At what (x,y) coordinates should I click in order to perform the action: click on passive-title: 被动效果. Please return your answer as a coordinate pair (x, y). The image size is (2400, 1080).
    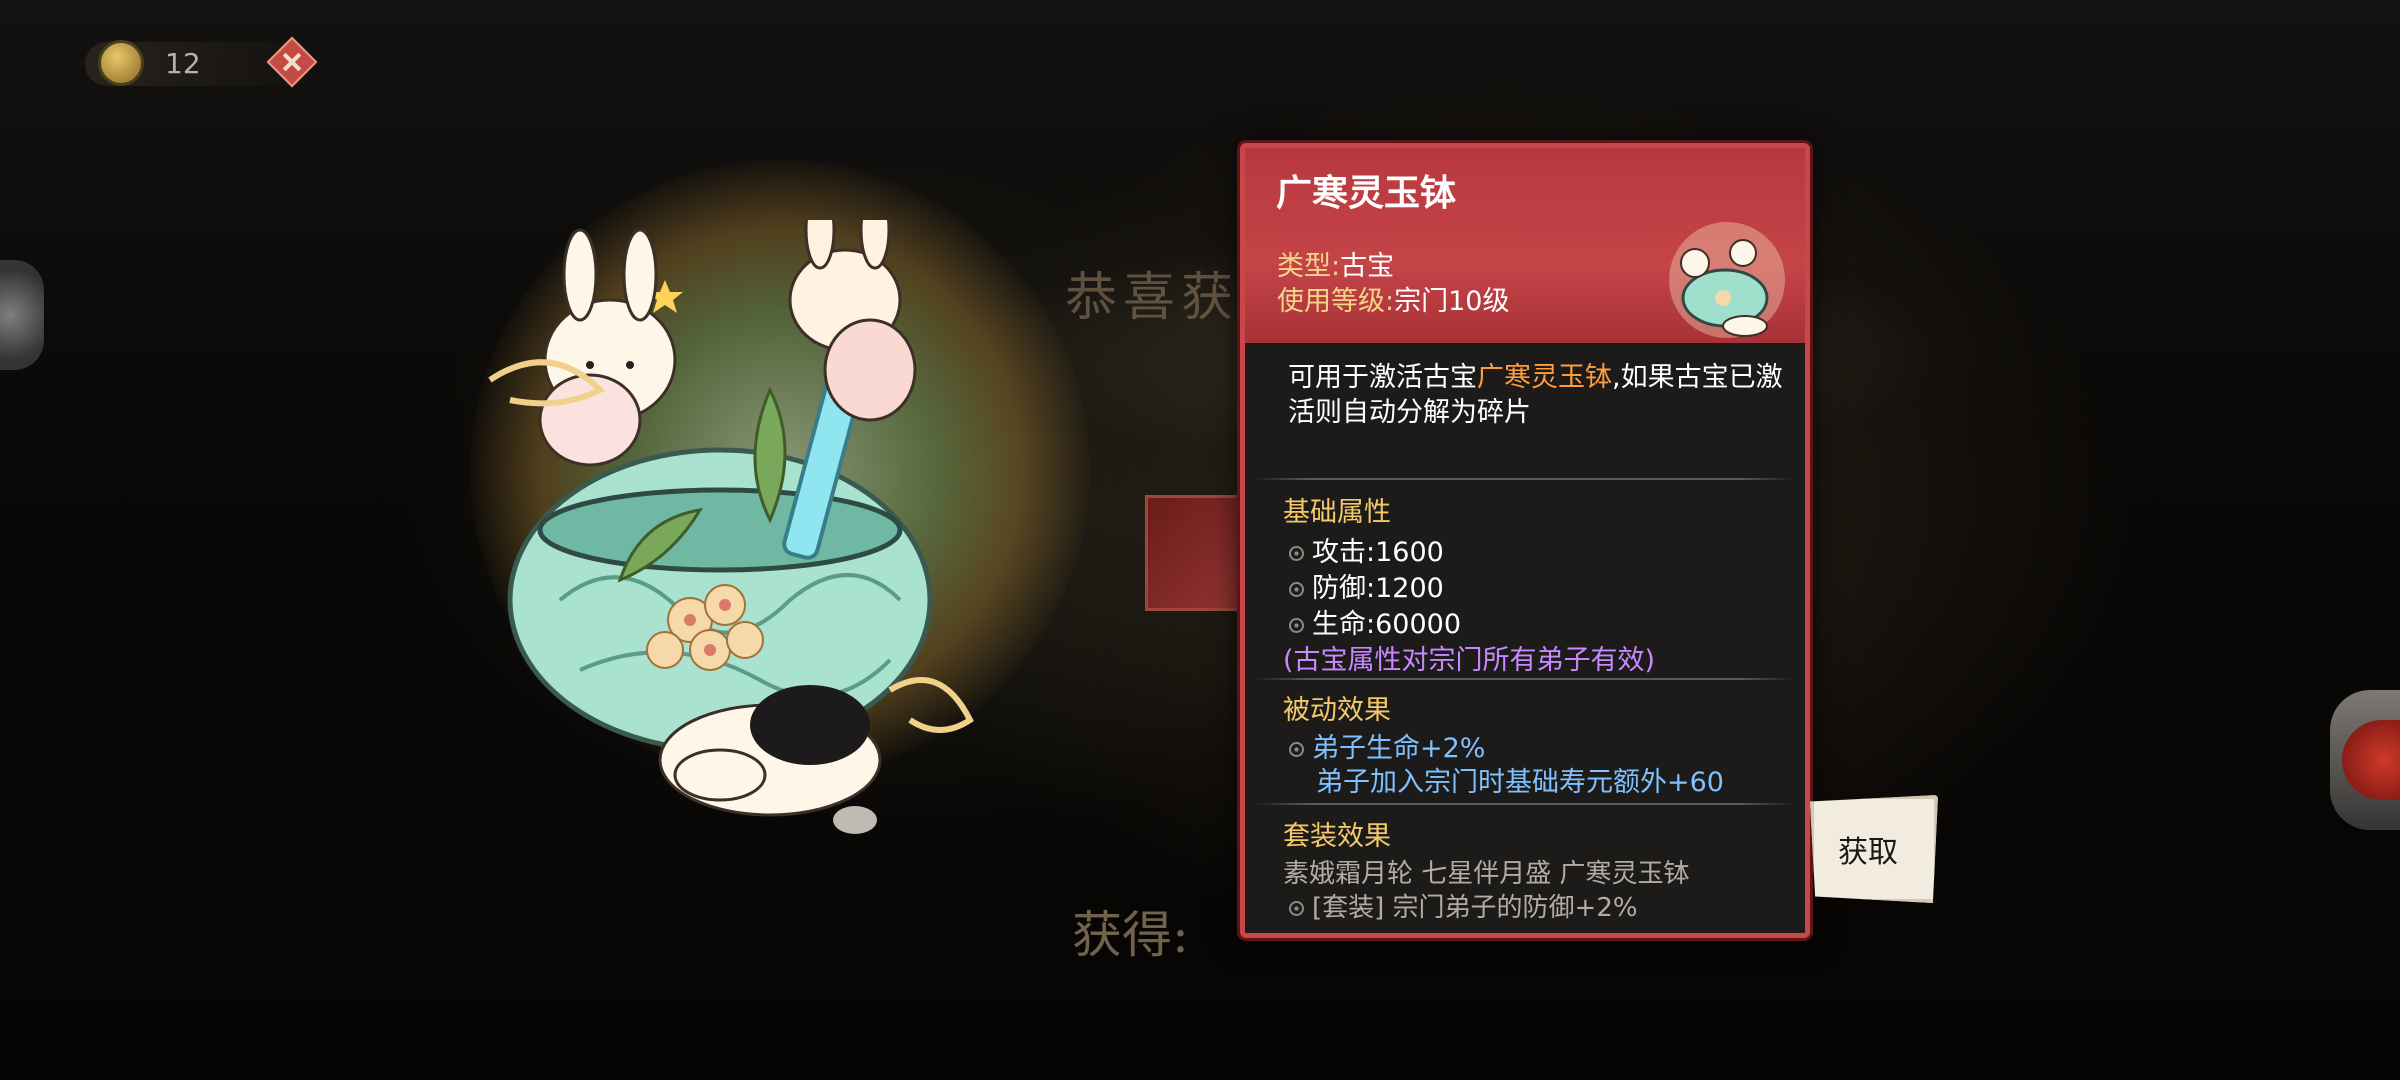
    Looking at the image, I should click on (1337, 710).